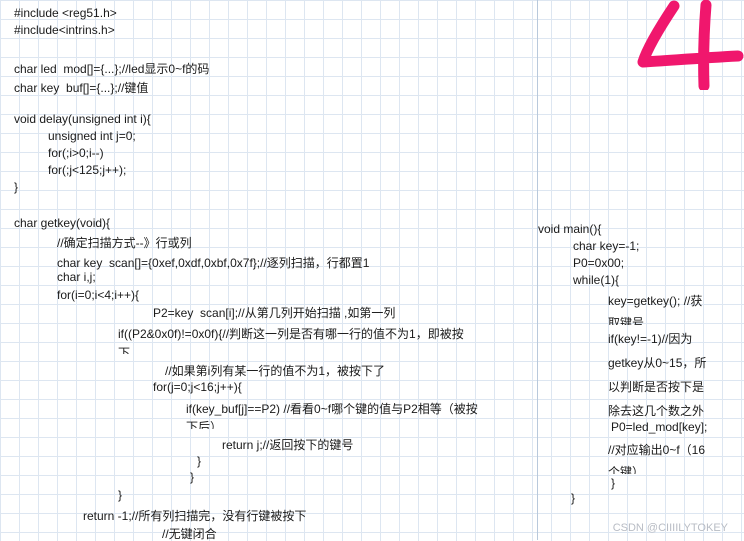 This screenshot has height=541, width=744. I want to click on code-comment: //如果第i列有某一行的值不为1，被按下了, so click(275, 371).